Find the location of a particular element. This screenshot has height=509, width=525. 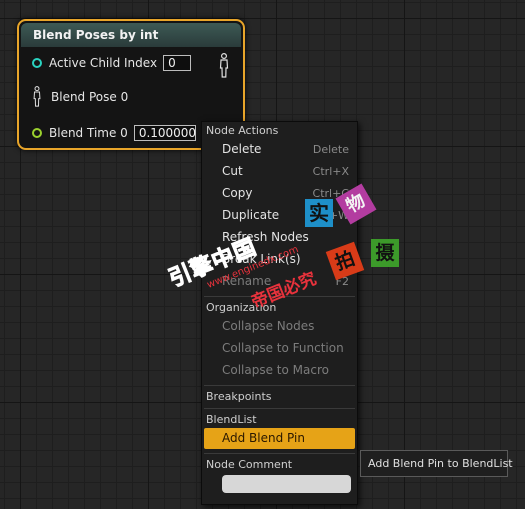

menu-item-add-blend-pin: Add Blend Pin is located at coordinates (279, 438).